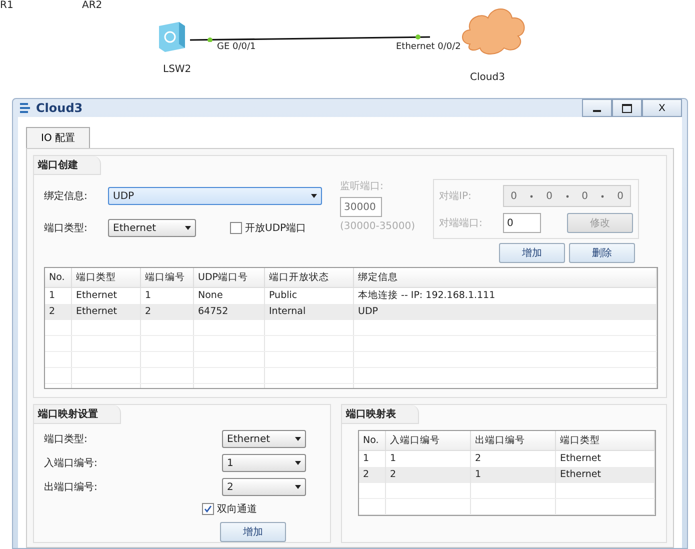 This screenshot has height=549, width=695. I want to click on close-button: X, so click(662, 108).